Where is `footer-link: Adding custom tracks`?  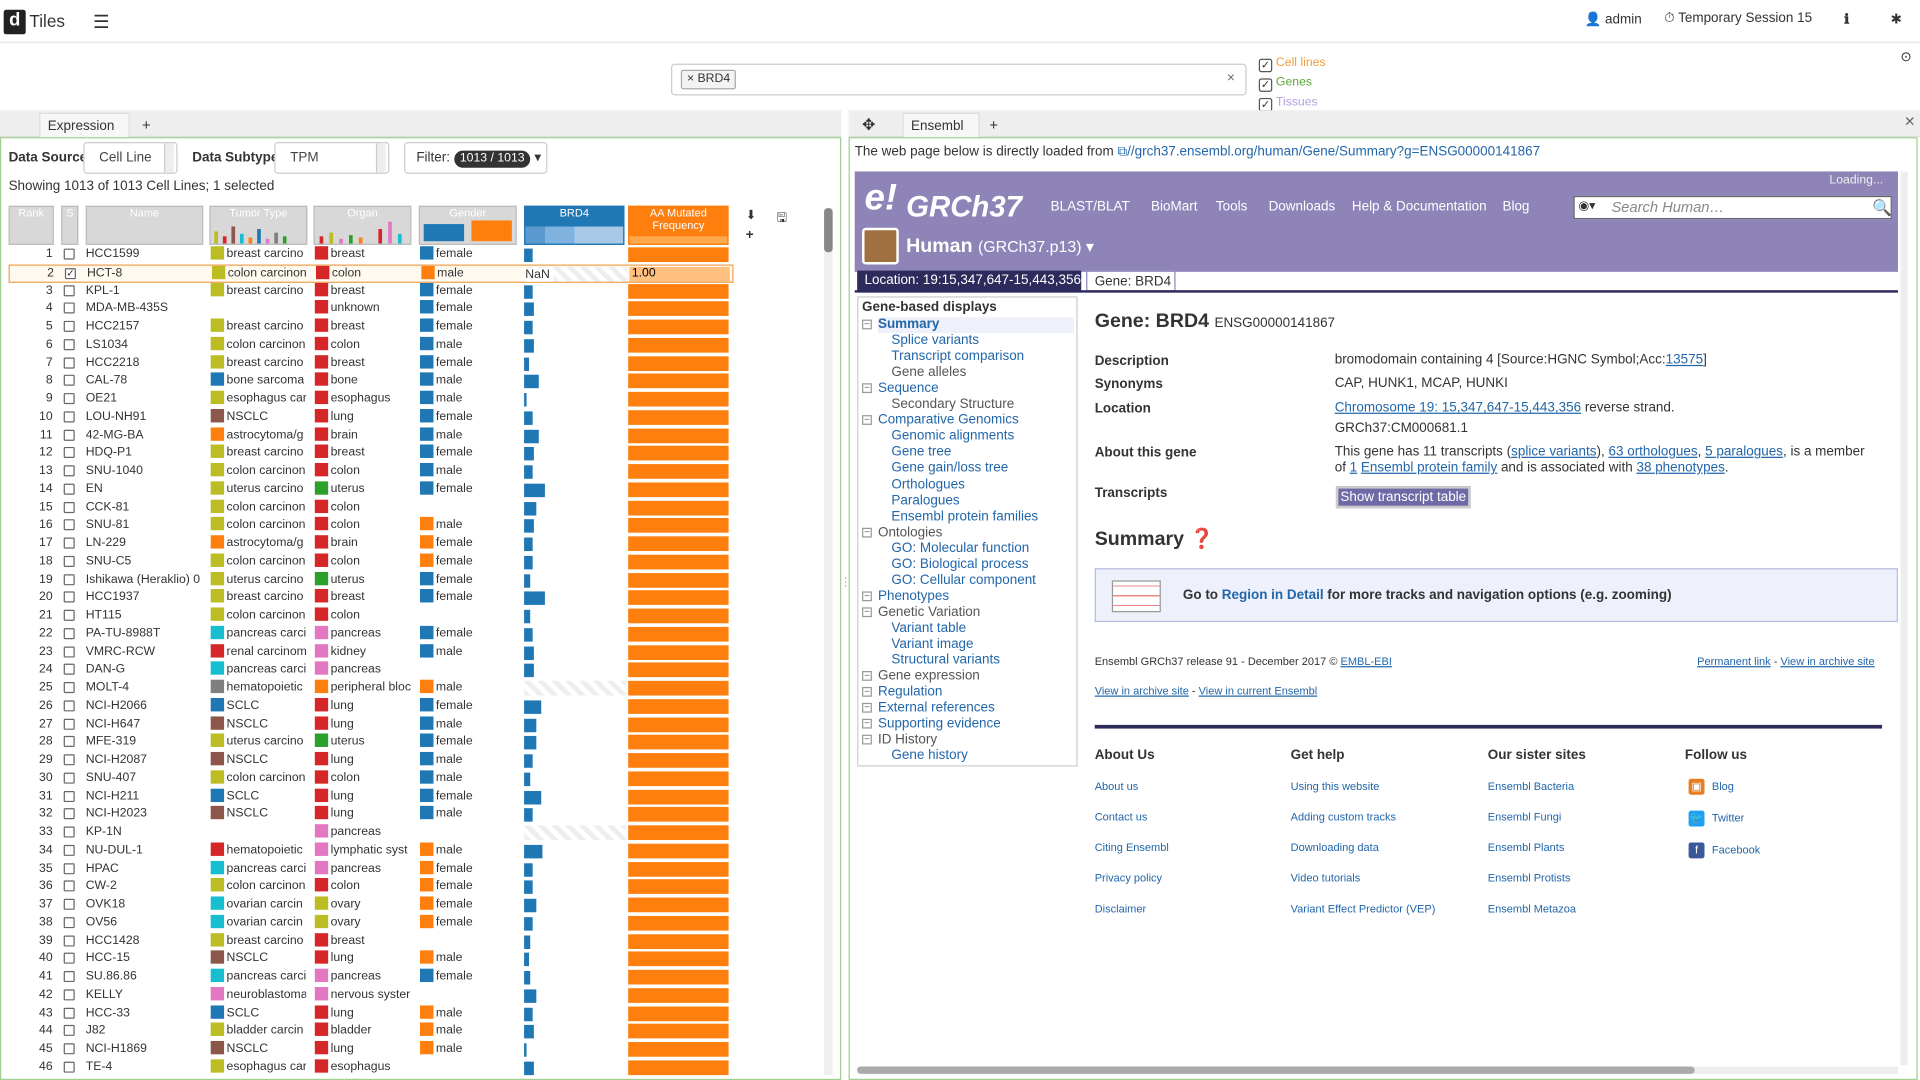
footer-link: Adding custom tracks is located at coordinates (1343, 817).